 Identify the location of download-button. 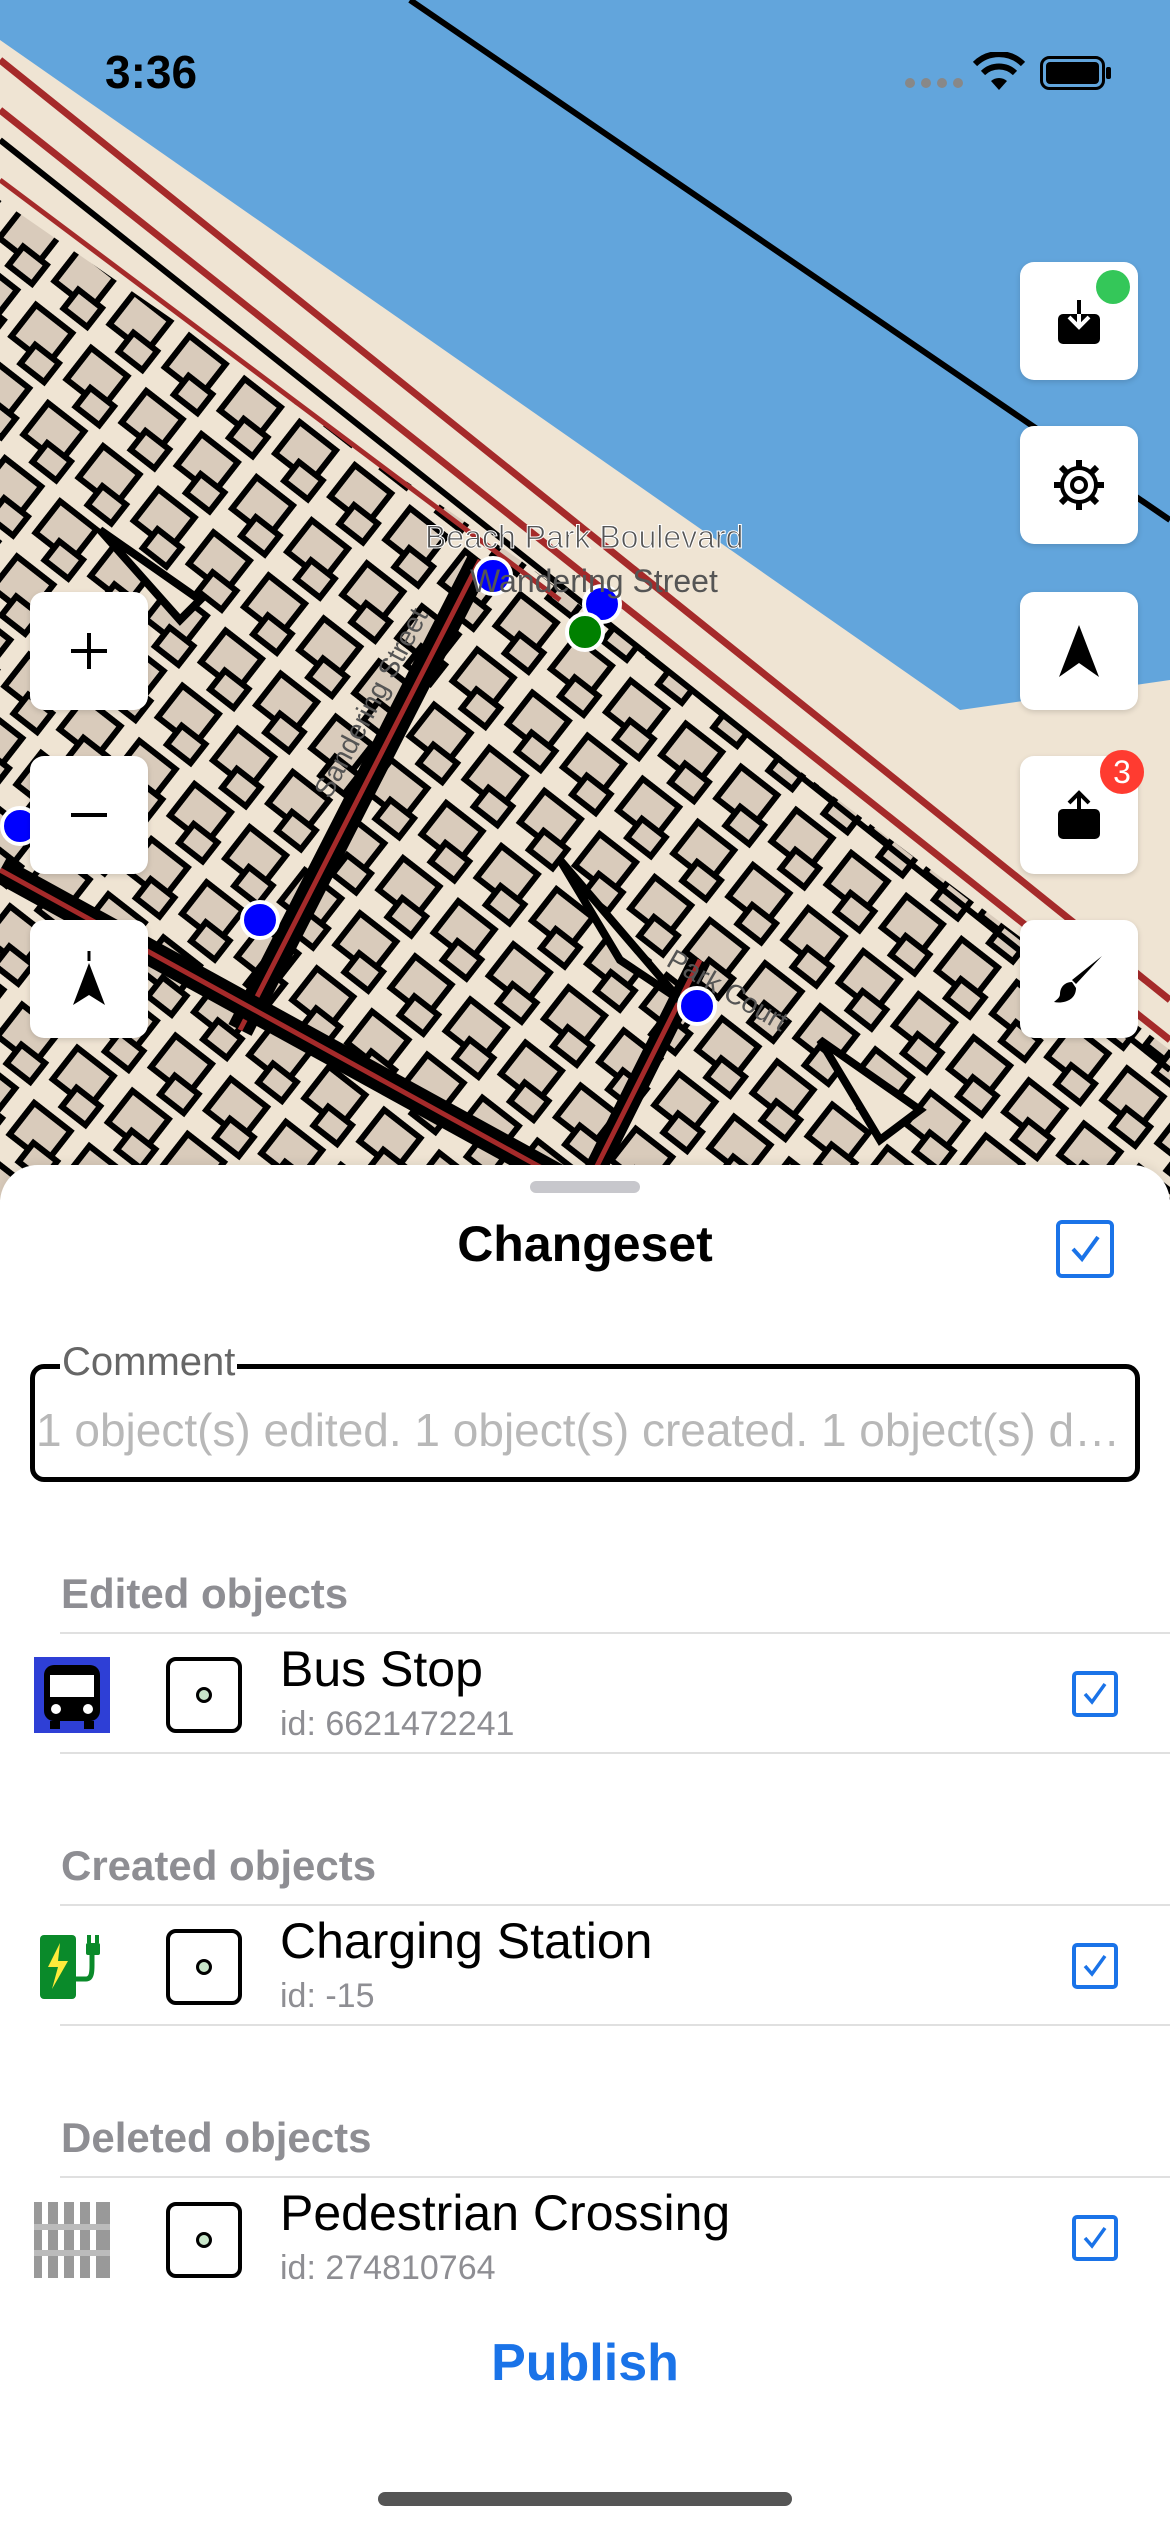
(1079, 321).